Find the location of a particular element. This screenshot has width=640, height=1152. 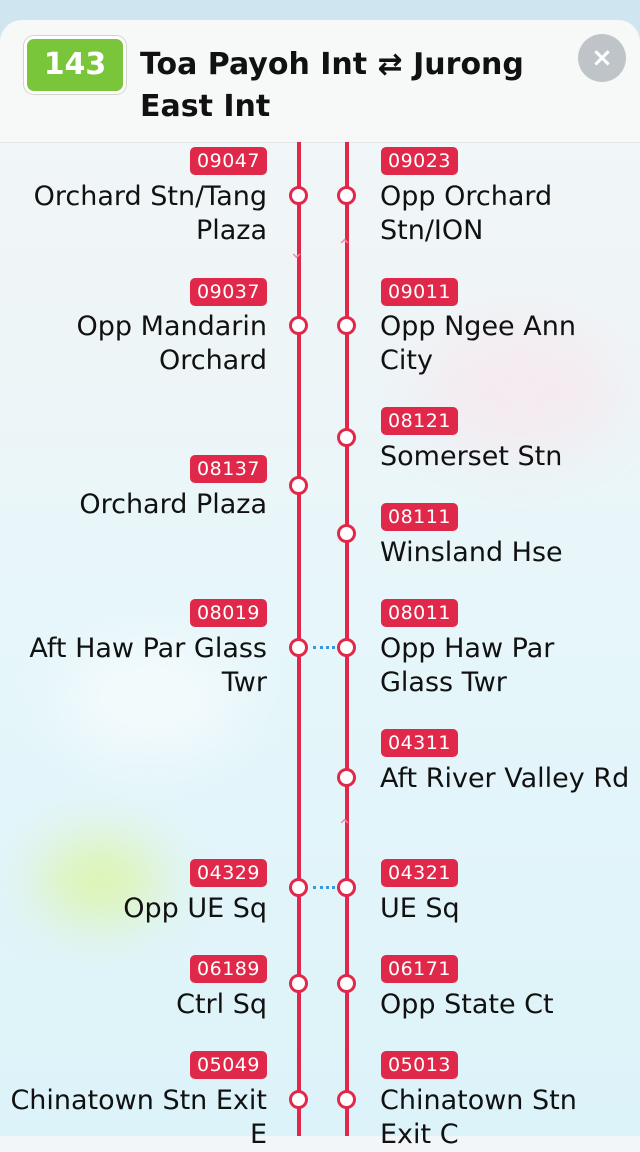

stop-name: Somerset Stn is located at coordinates (471, 456).